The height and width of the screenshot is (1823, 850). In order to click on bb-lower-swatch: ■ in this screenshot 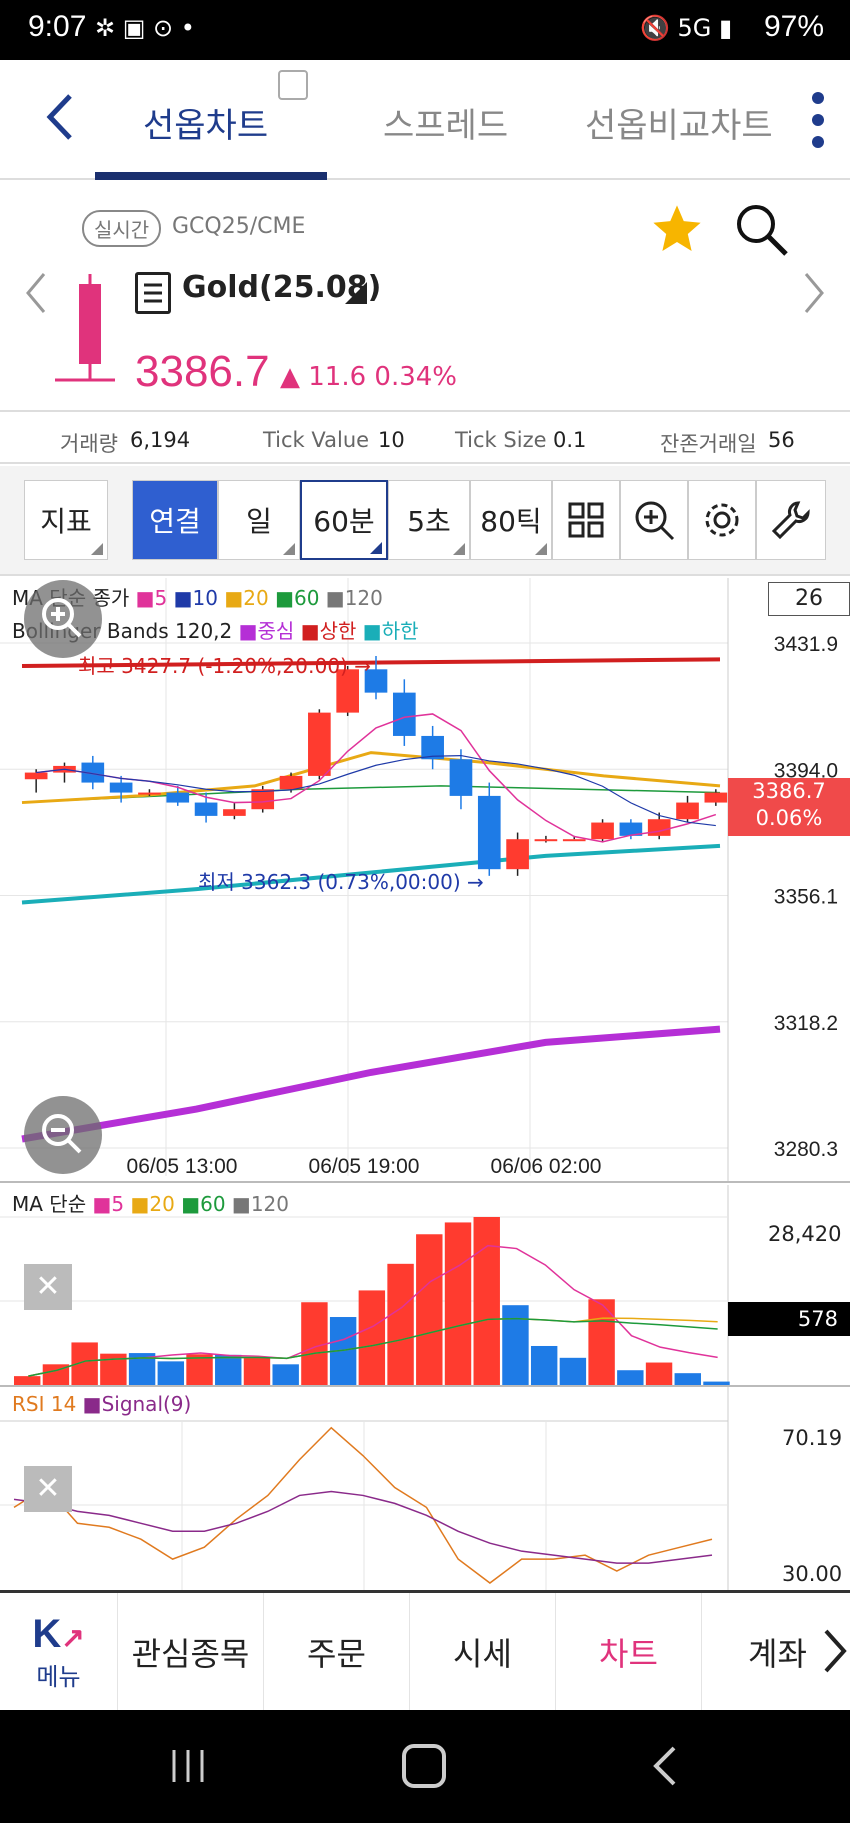, I will do `click(372, 631)`.